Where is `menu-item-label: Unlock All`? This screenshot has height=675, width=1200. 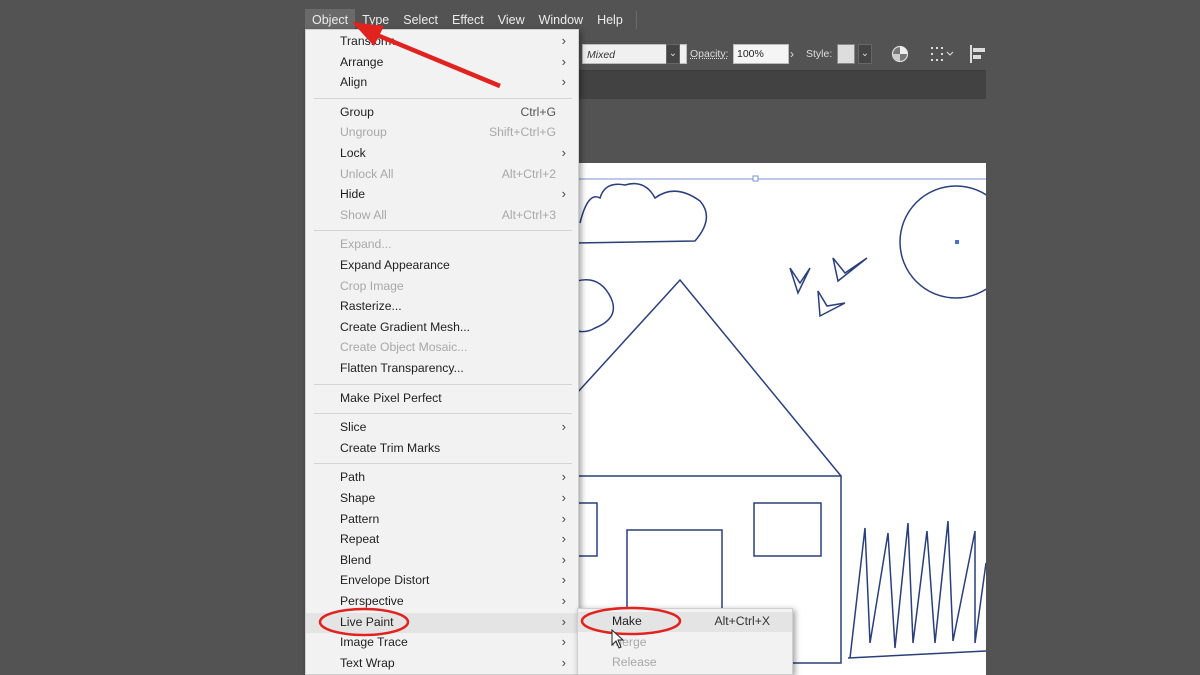 menu-item-label: Unlock All is located at coordinates (367, 173).